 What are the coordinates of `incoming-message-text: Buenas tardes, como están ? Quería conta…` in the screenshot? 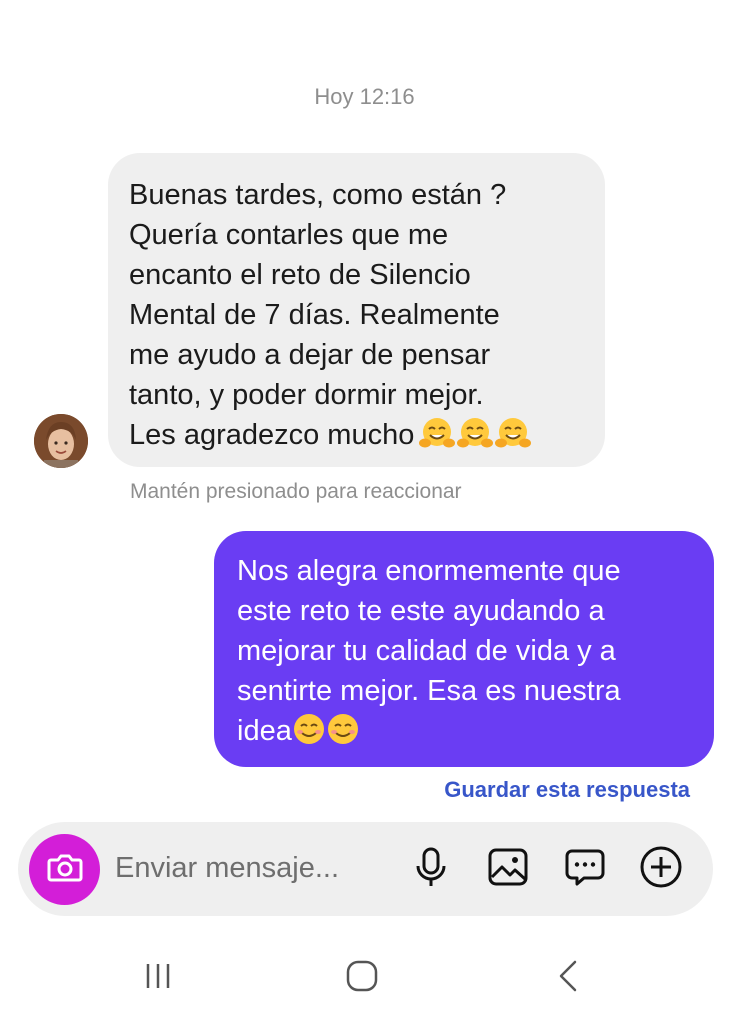 It's located at (318, 315).